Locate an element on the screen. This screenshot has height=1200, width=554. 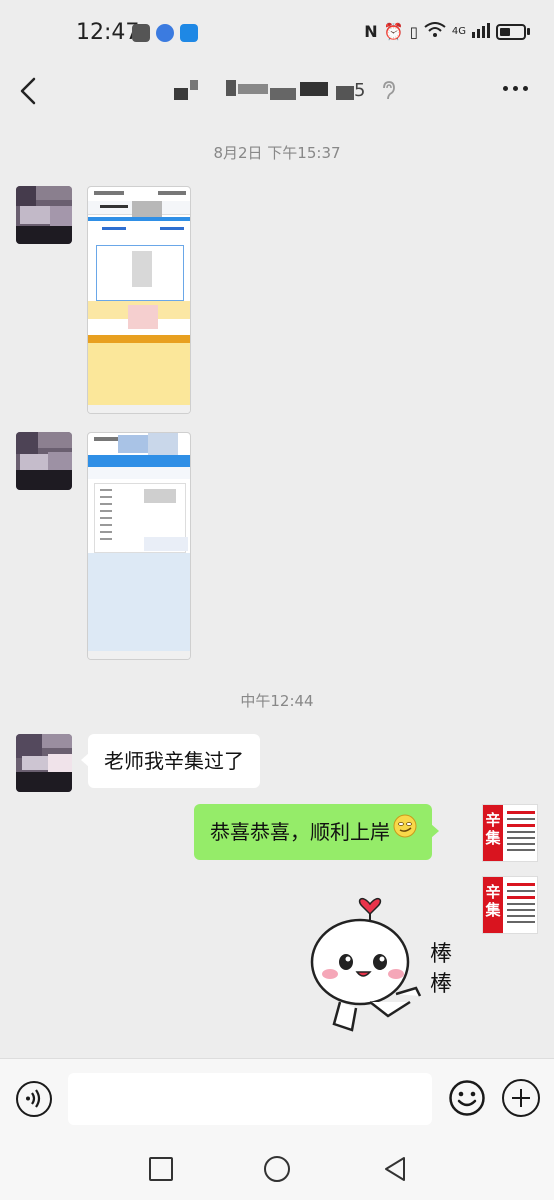
chat-header: 5 is located at coordinates (277, 92).